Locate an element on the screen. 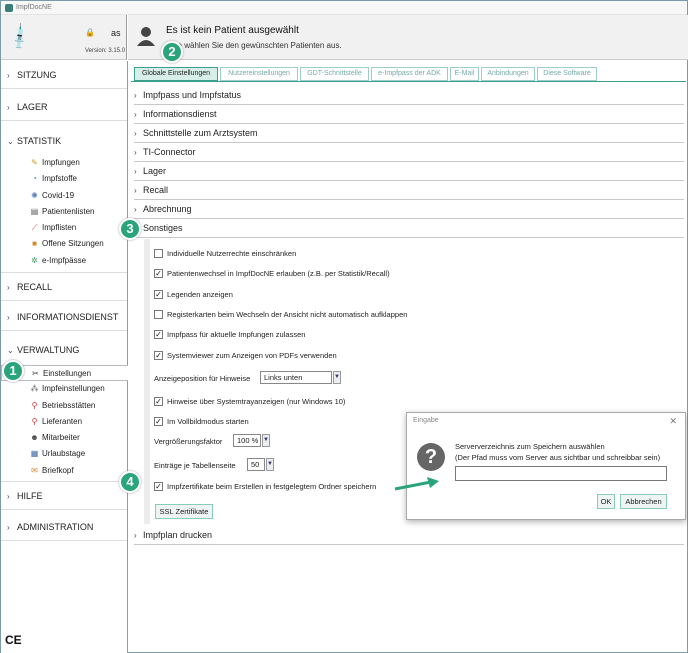  sidebar-section-hilfe: › HILFE is located at coordinates (64, 495).